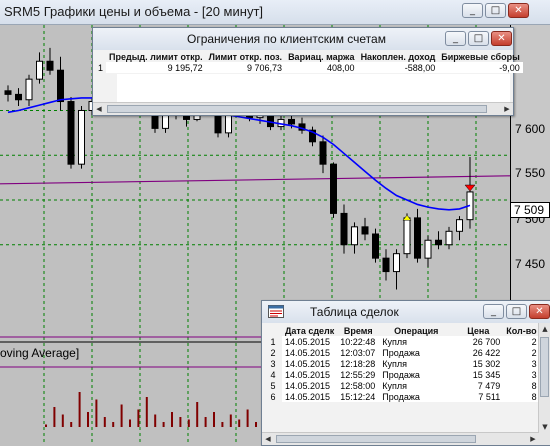 The image size is (550, 446). I want to click on deals-scroll-thumb, so click(544, 367).